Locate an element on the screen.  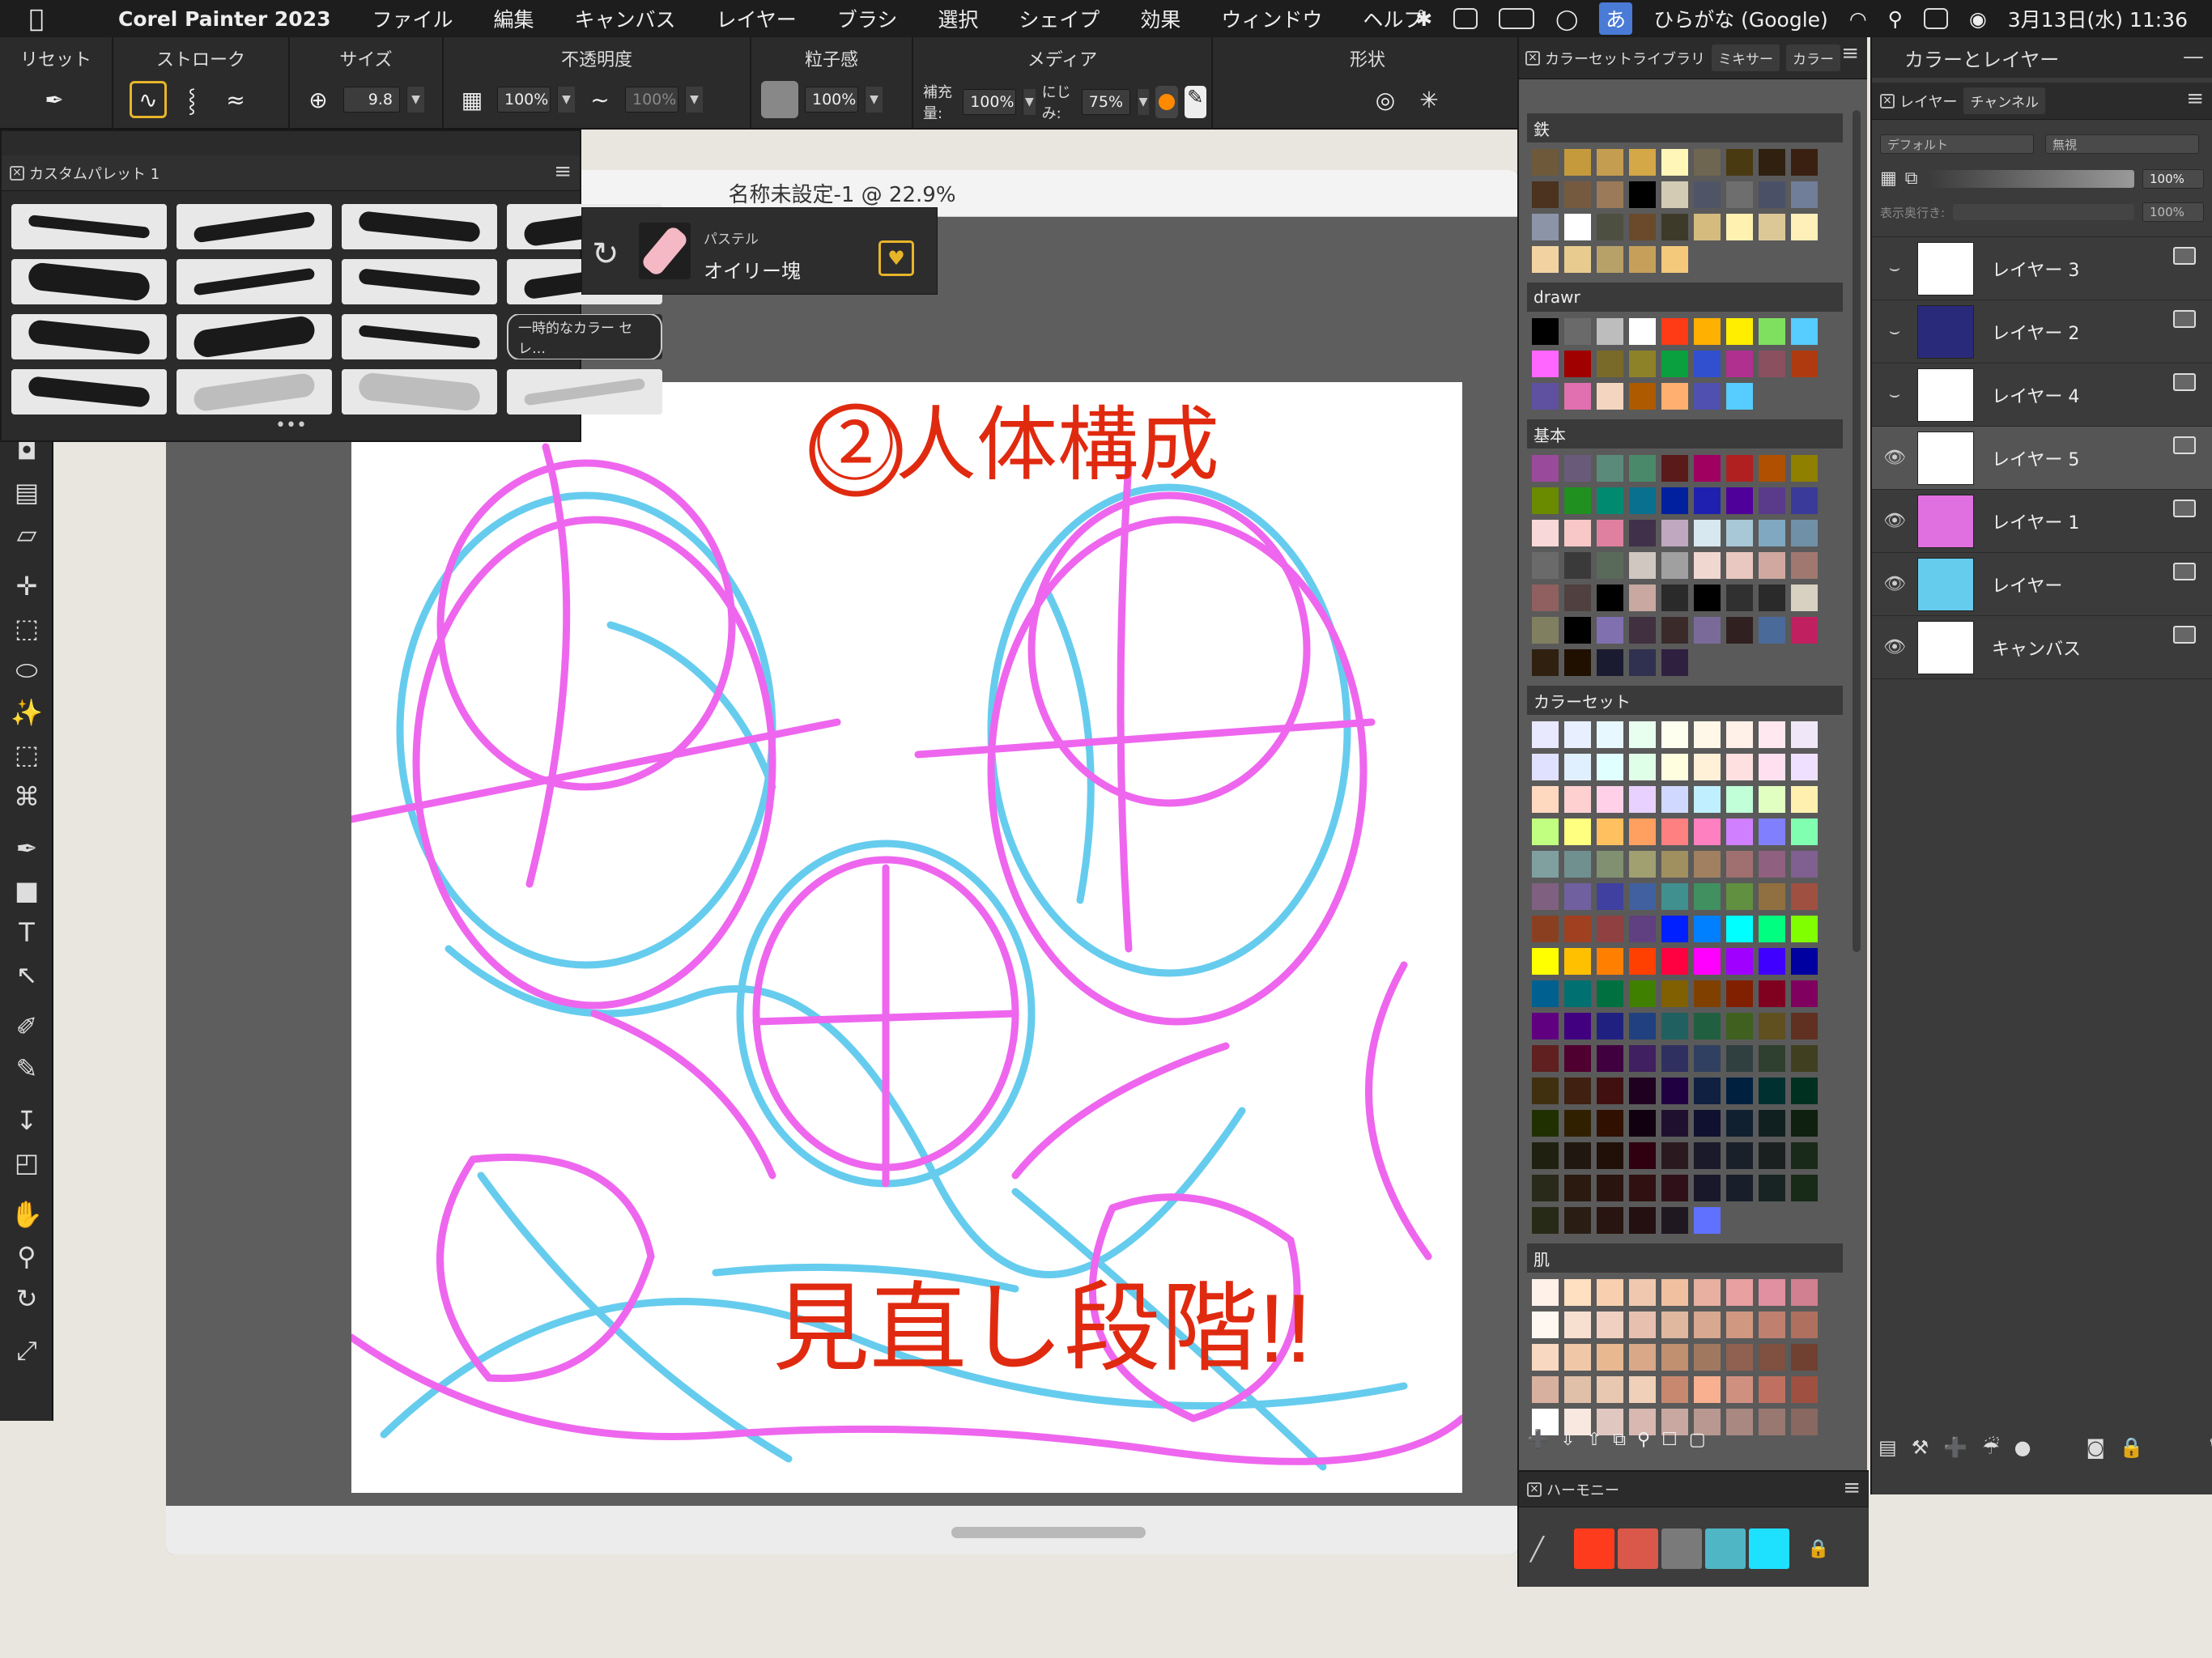
opacity-dropdown-icon: ▼ is located at coordinates (566, 100).